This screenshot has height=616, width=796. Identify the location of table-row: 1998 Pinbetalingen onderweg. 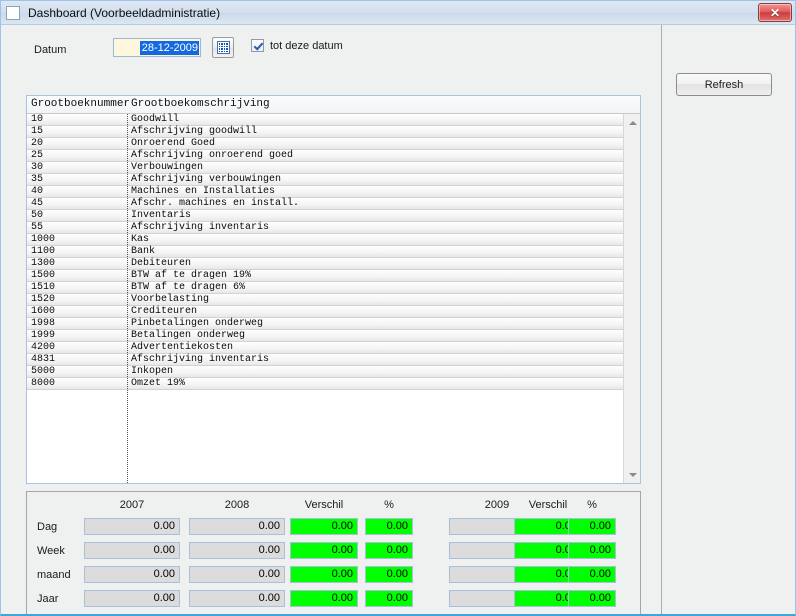
(325, 324).